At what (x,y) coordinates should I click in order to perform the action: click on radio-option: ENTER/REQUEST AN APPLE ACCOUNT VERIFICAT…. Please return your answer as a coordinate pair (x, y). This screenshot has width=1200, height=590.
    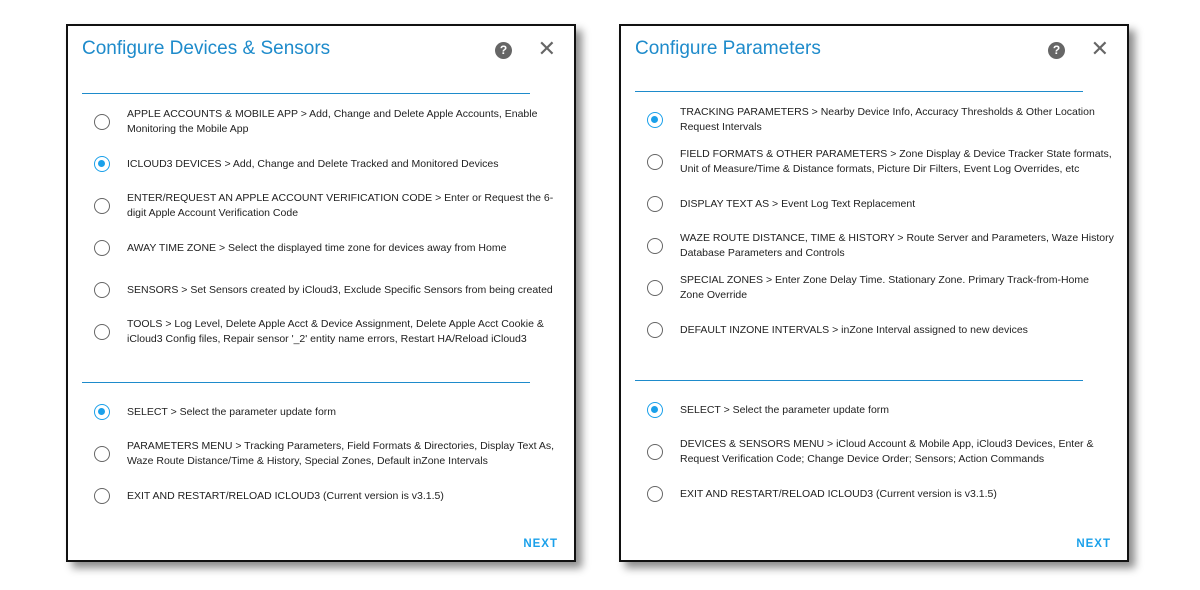
    Looking at the image, I should click on (329, 206).